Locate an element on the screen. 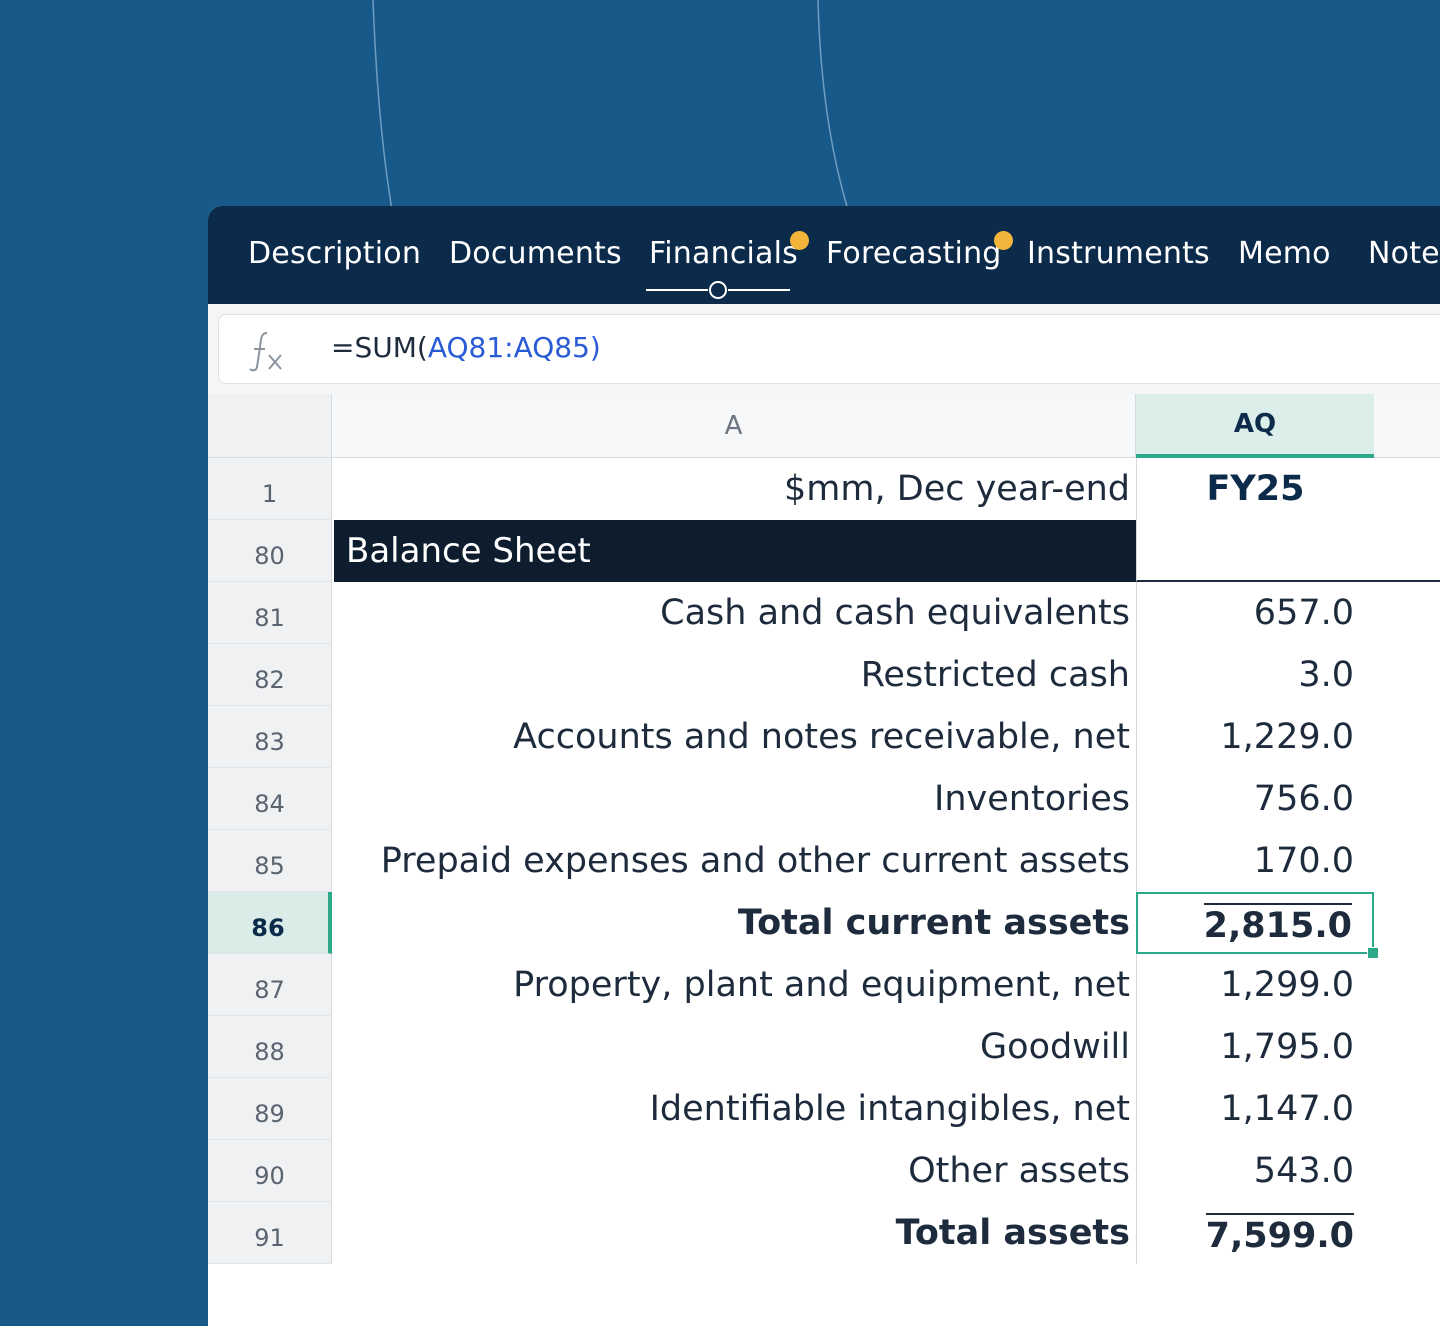 Image resolution: width=1440 pixels, height=1326 pixels. row-number: 85 is located at coordinates (270, 861).